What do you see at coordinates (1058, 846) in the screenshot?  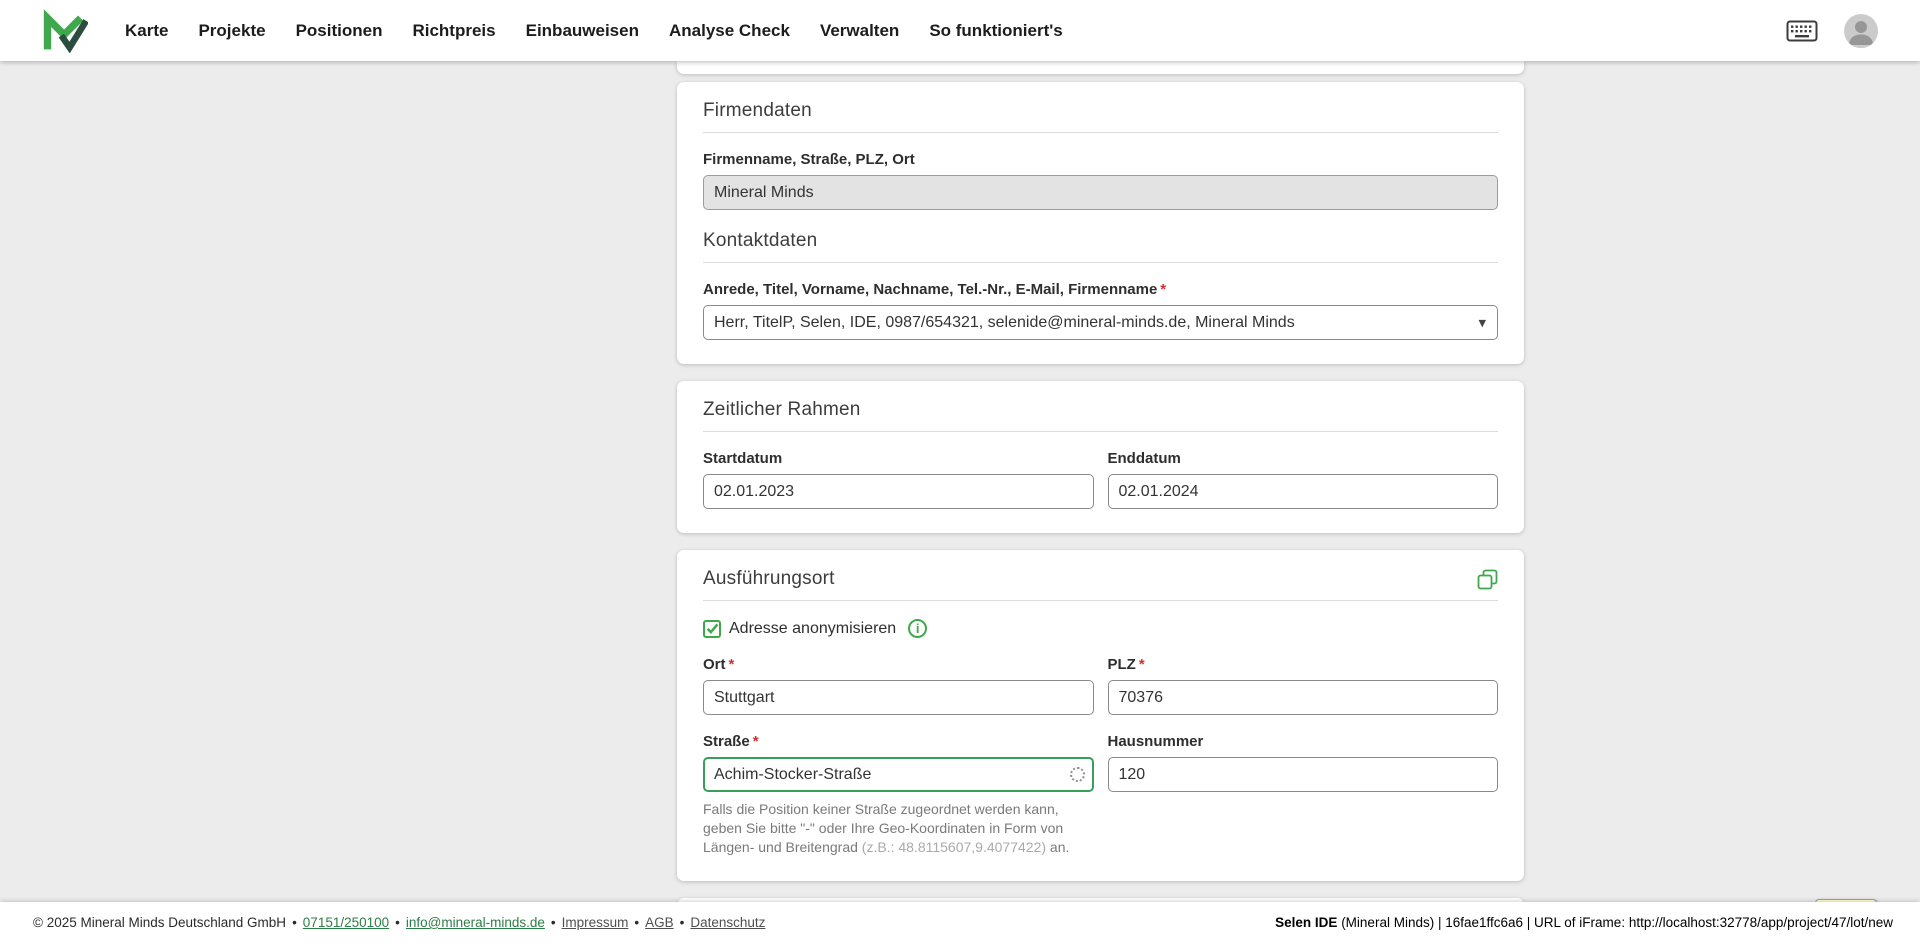 I see `helper-suffix: an.` at bounding box center [1058, 846].